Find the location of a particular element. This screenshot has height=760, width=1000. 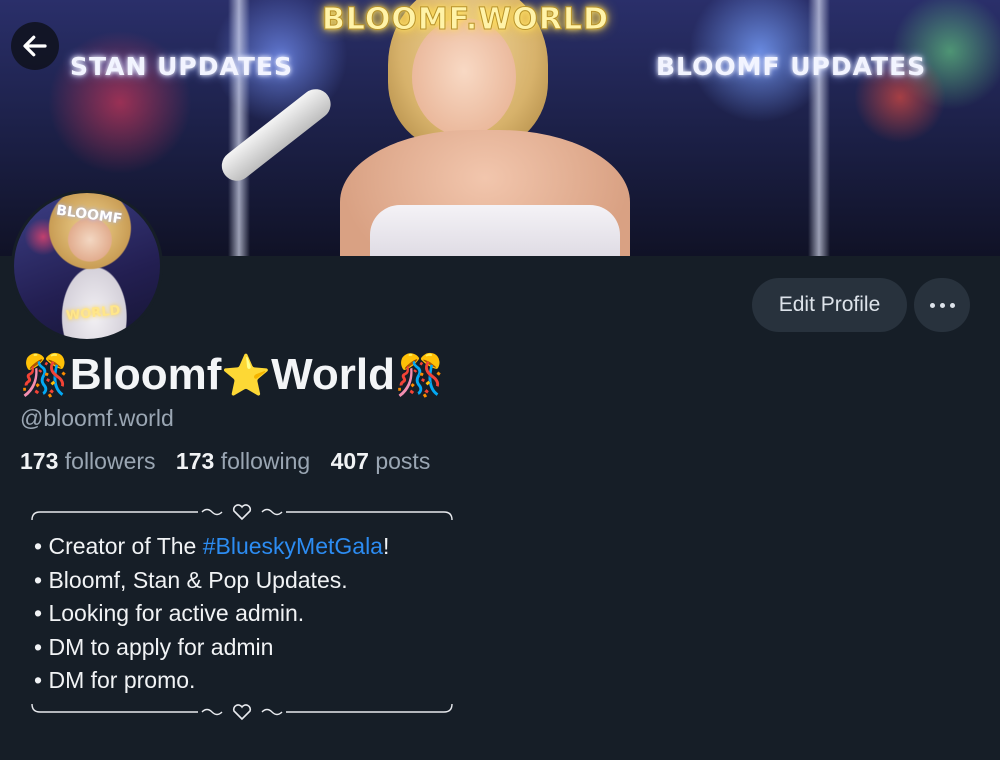

banner-right-text: BLOOMF UPDATES is located at coordinates (791, 66).